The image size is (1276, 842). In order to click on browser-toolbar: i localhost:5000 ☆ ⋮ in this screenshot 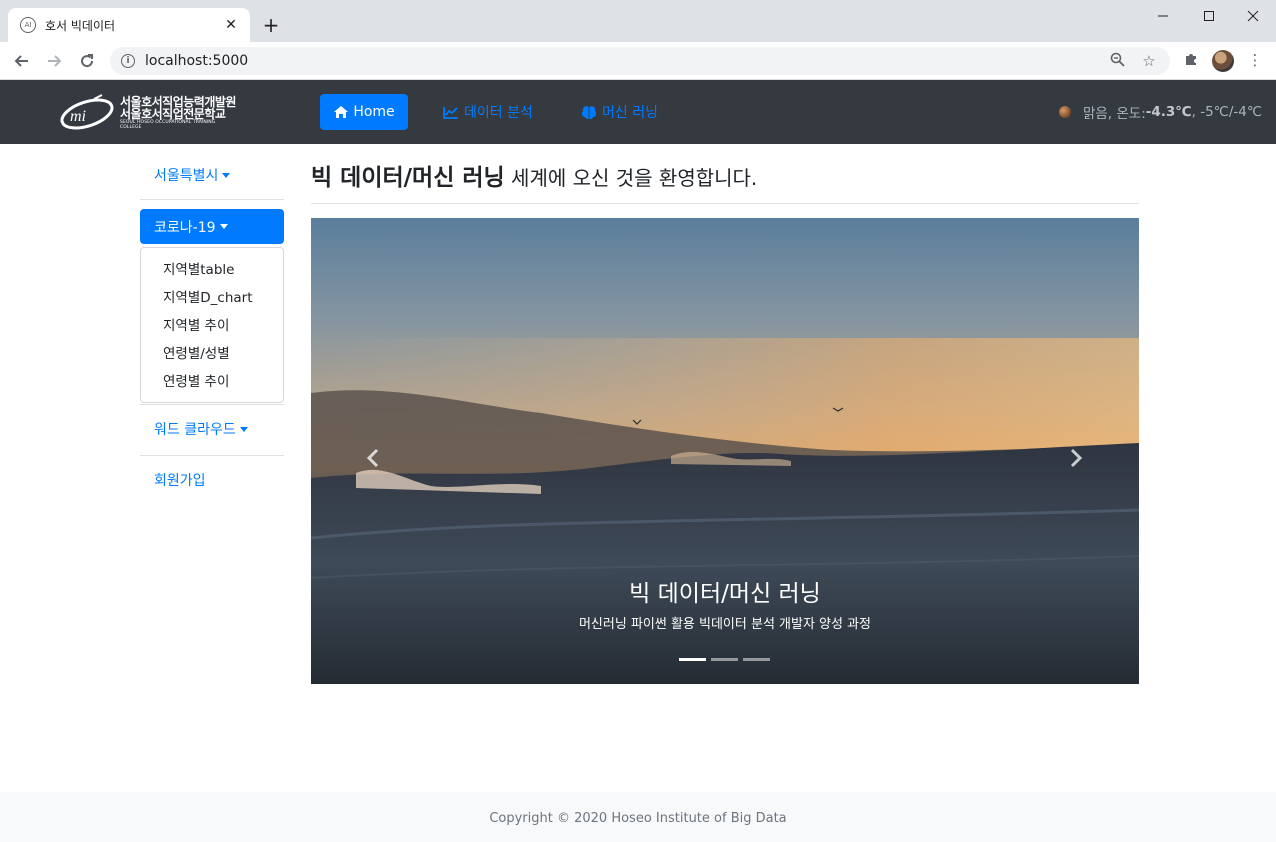, I will do `click(638, 61)`.